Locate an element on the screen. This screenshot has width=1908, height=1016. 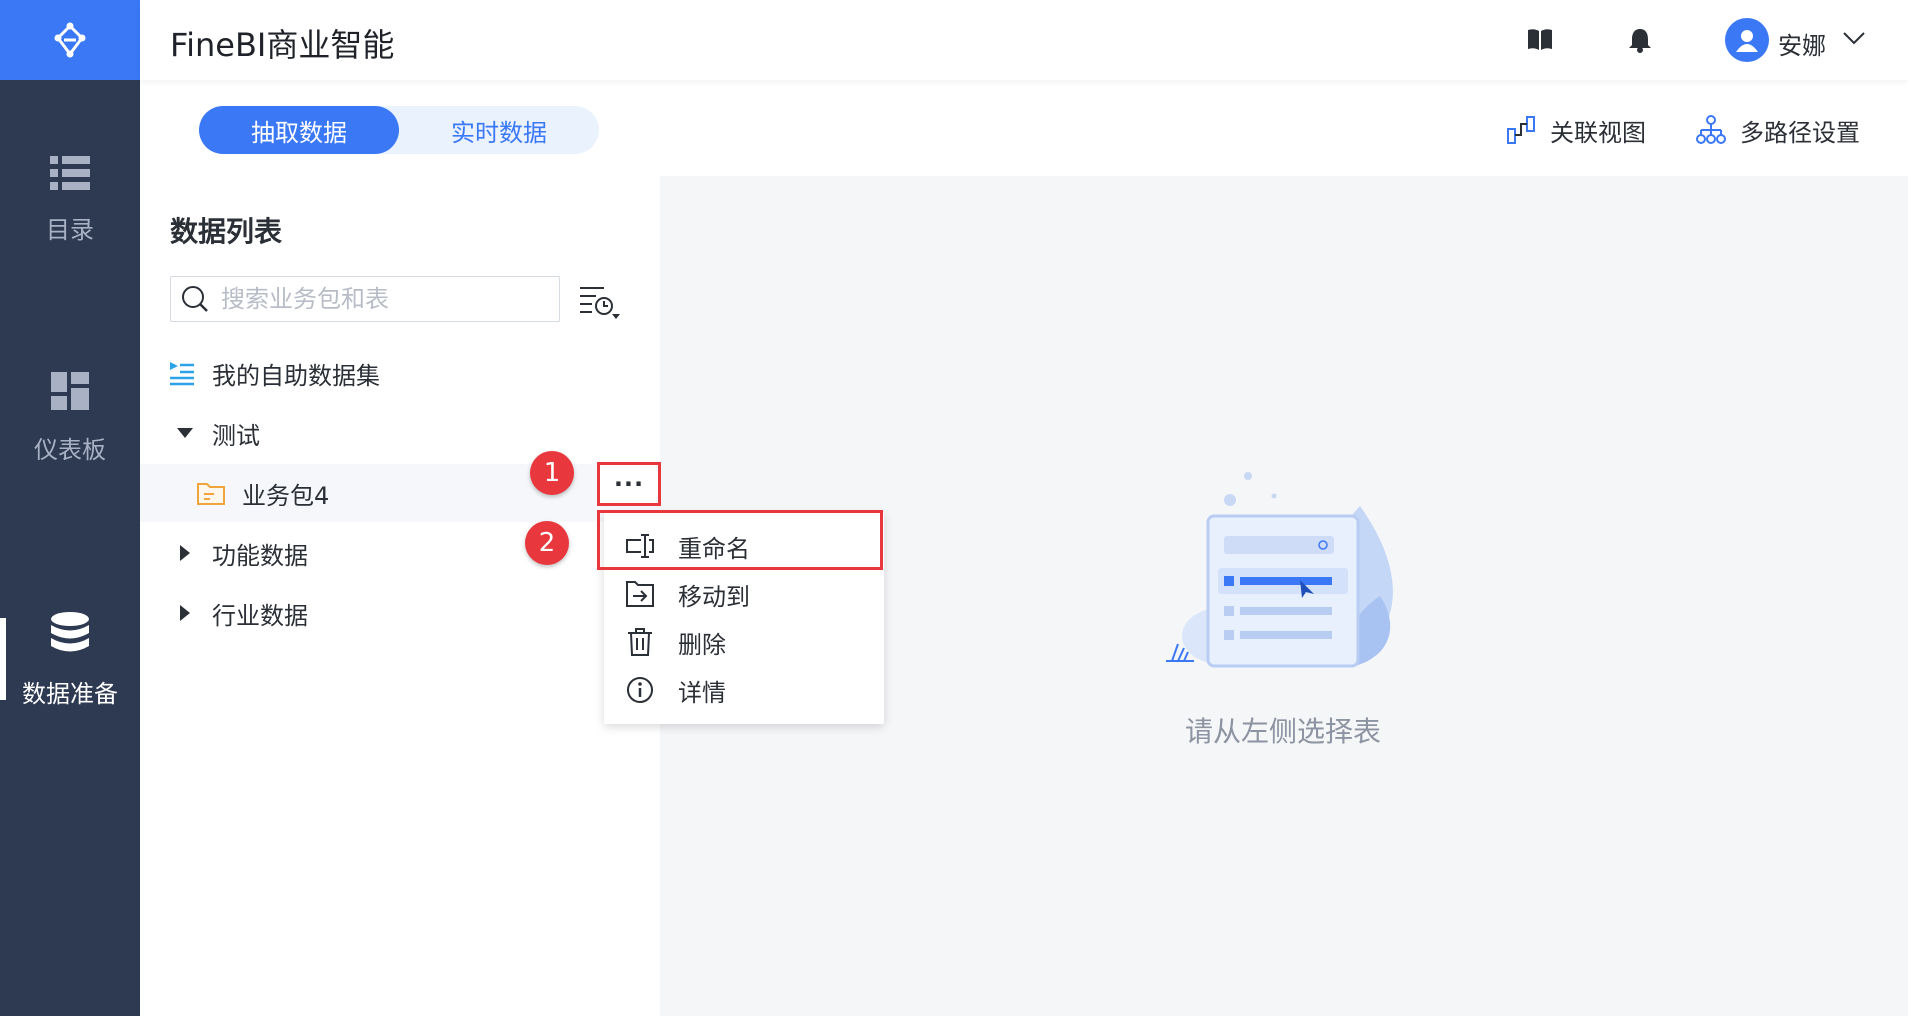
caret-down-icon is located at coordinates (185, 433).